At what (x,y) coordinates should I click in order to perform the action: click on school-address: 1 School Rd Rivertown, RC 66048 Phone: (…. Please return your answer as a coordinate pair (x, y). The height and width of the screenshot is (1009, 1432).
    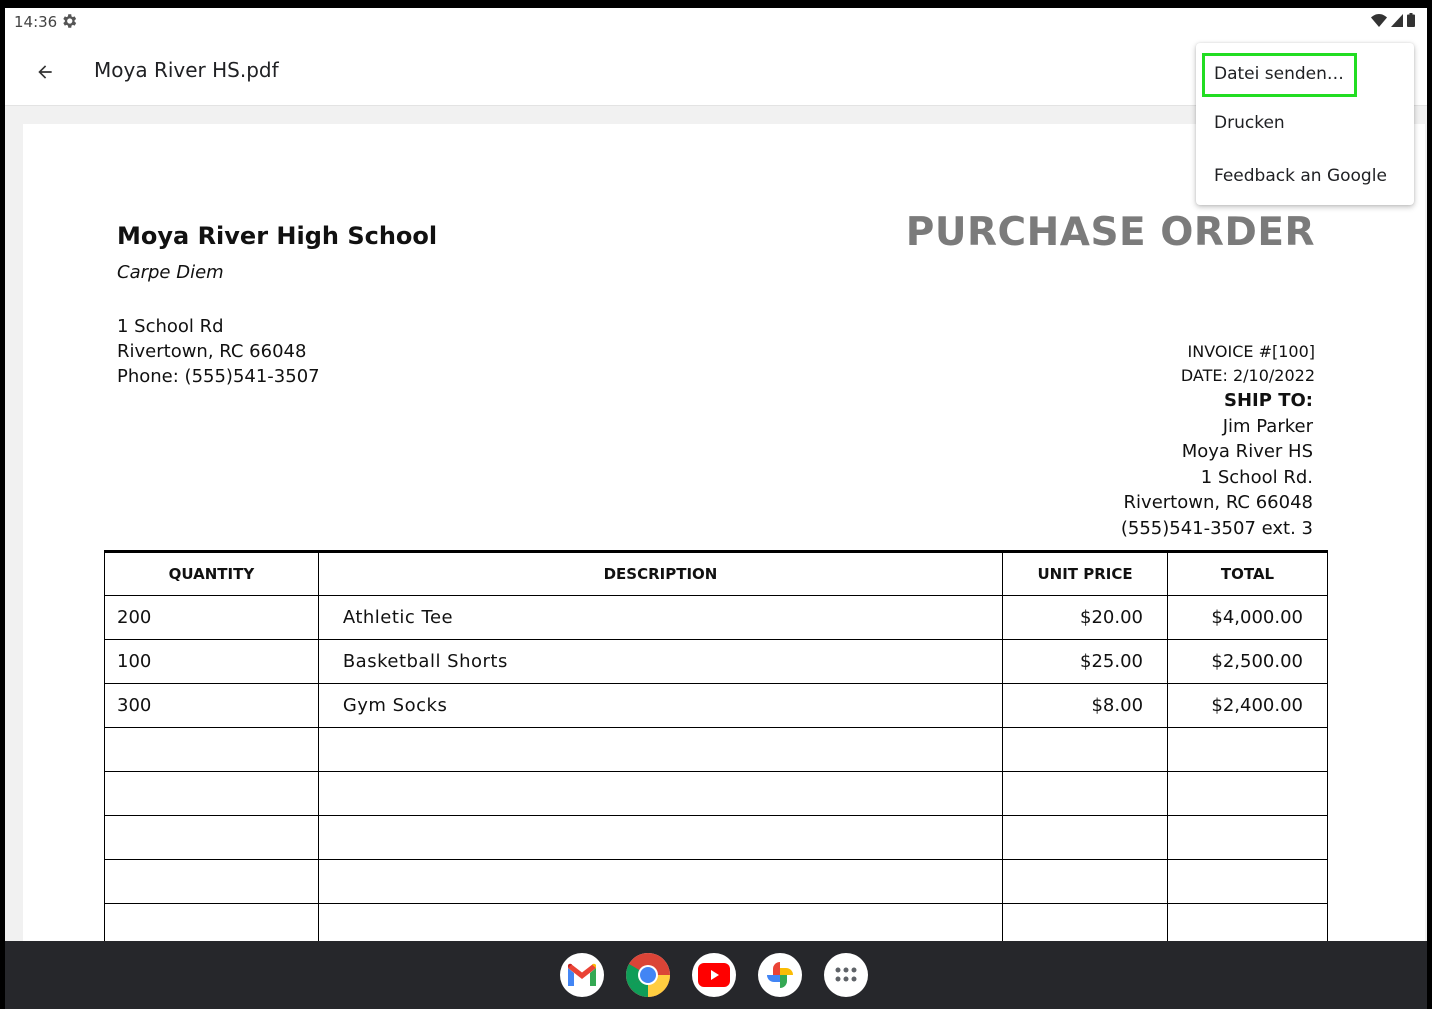
    Looking at the image, I should click on (218, 351).